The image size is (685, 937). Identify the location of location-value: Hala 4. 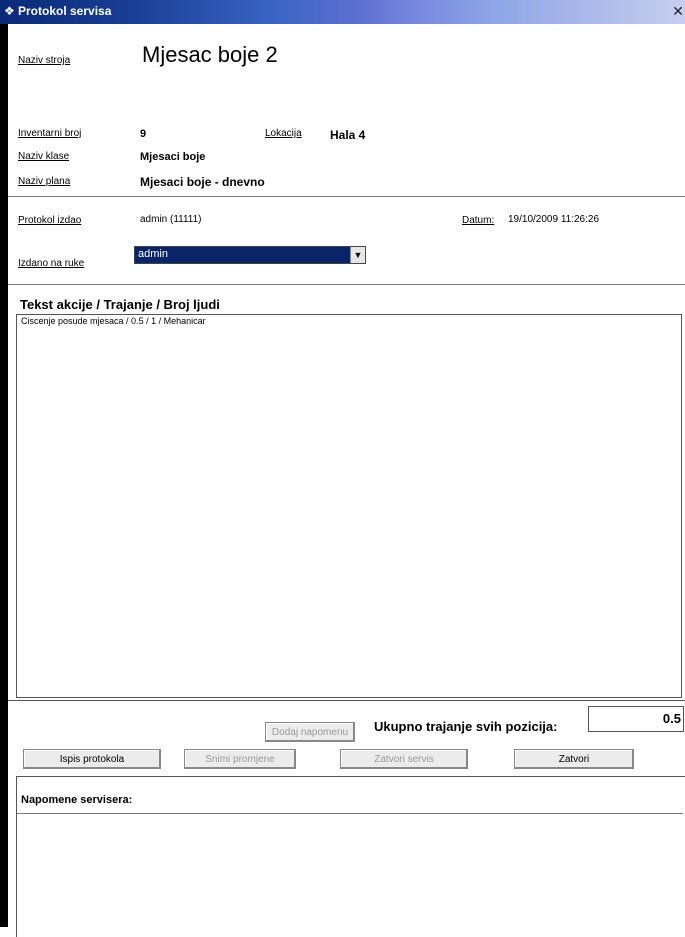
(348, 135).